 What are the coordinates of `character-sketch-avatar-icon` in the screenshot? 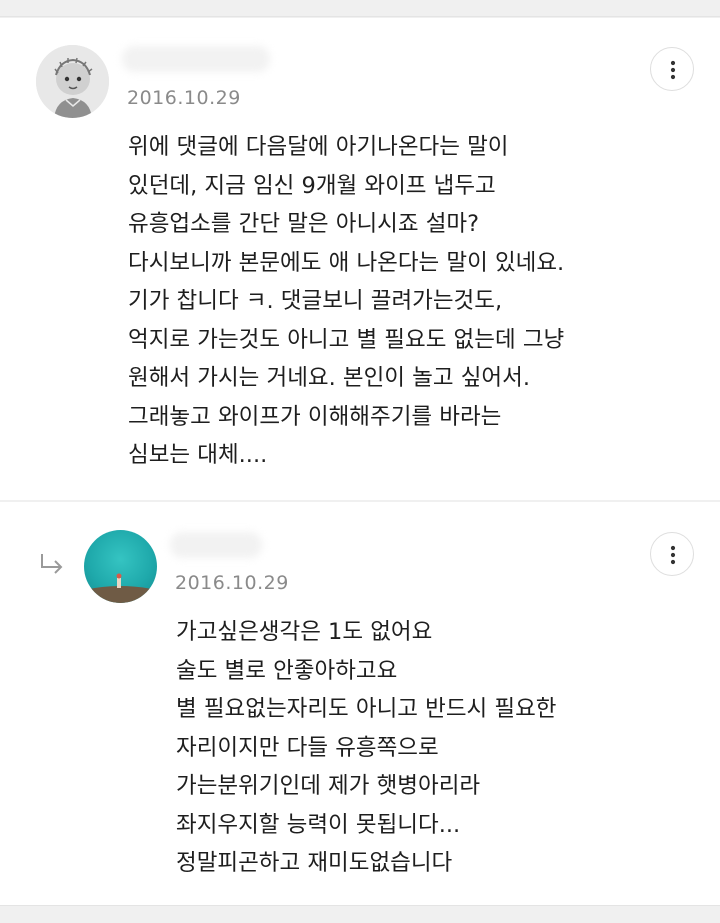 It's located at (72, 81).